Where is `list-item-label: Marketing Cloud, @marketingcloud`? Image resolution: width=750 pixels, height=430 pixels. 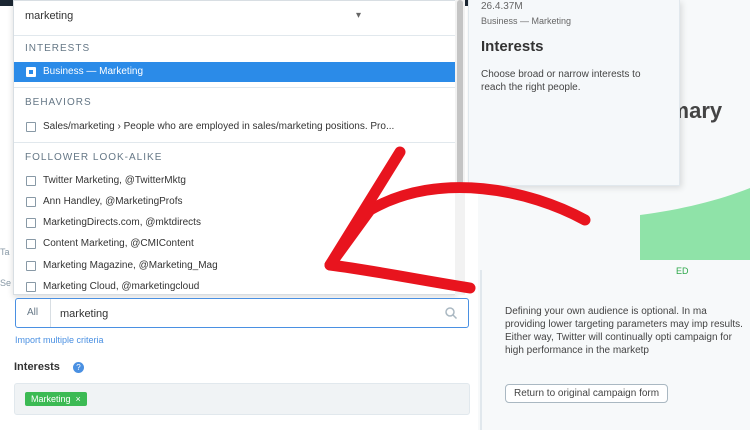 list-item-label: Marketing Cloud, @marketingcloud is located at coordinates (121, 286).